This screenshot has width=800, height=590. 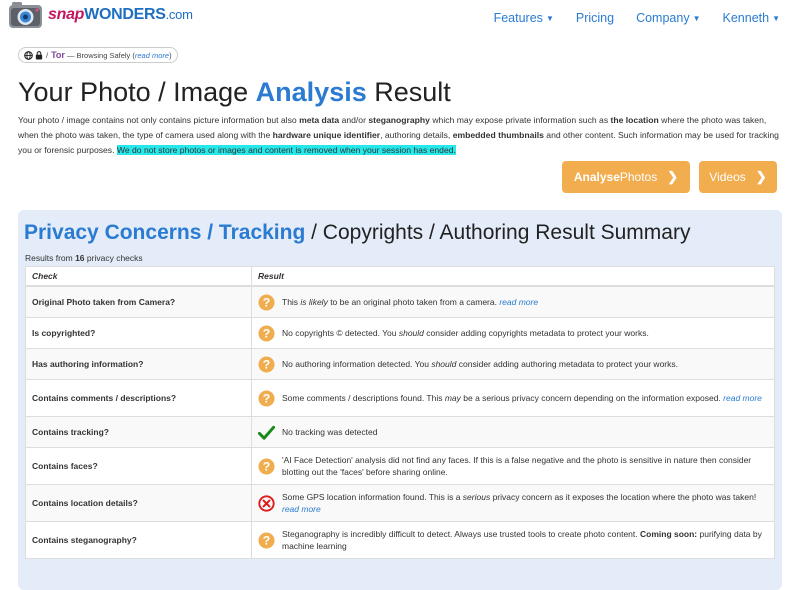 I want to click on nav-features-label: Features, so click(x=518, y=18).